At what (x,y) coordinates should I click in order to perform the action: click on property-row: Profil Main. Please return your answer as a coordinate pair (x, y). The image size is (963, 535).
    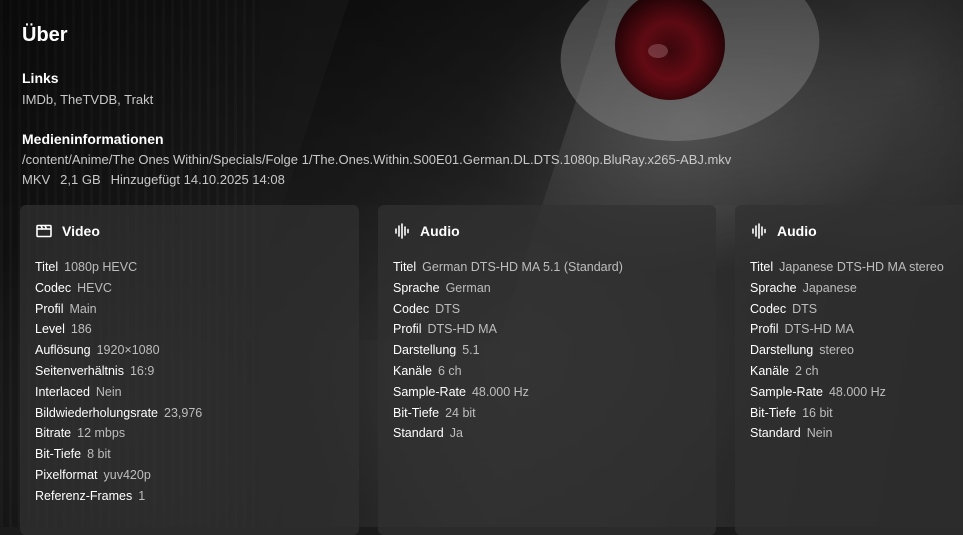
    Looking at the image, I should click on (118, 309).